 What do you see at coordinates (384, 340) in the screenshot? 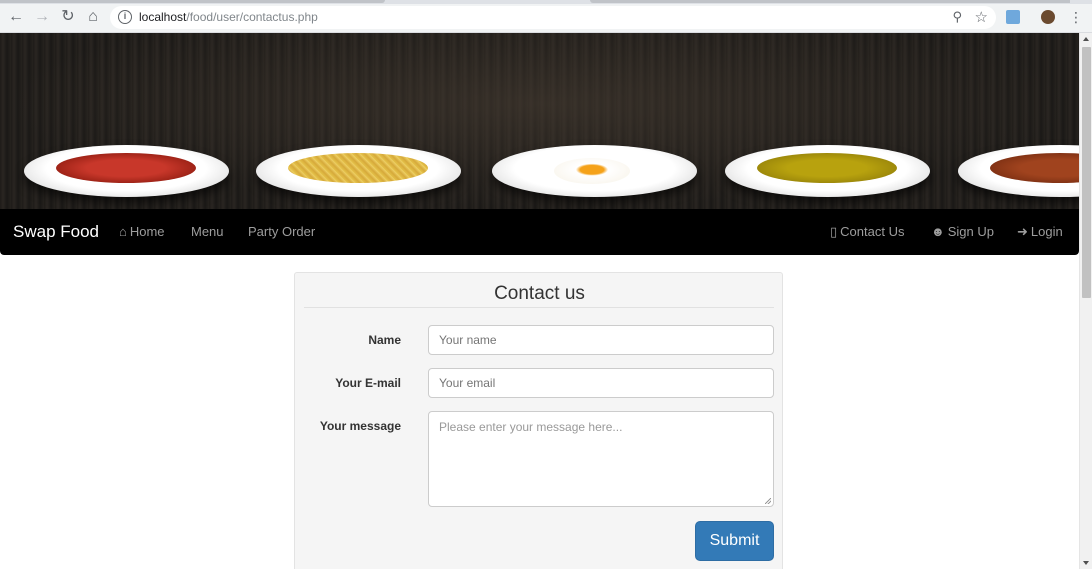
I see `name-label: Name` at bounding box center [384, 340].